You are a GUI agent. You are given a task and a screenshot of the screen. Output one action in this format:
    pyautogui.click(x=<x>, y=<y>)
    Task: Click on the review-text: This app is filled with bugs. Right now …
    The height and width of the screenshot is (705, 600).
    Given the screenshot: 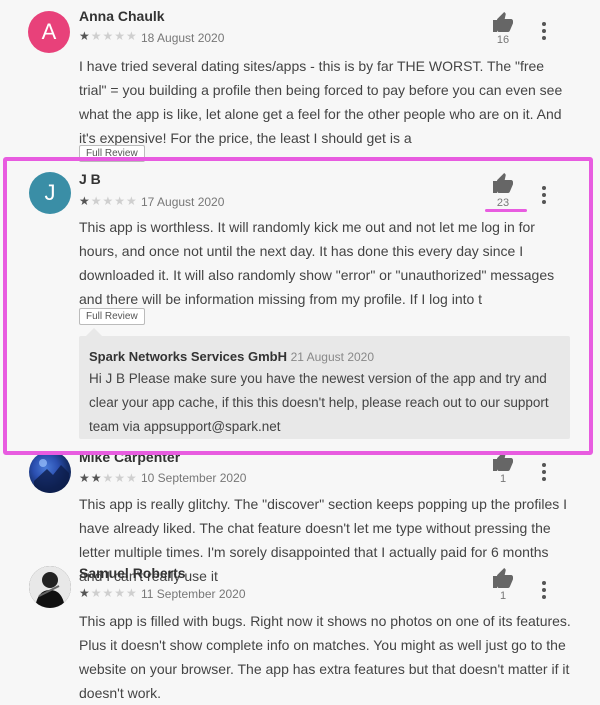 What is the action you would take?
    pyautogui.click(x=325, y=657)
    